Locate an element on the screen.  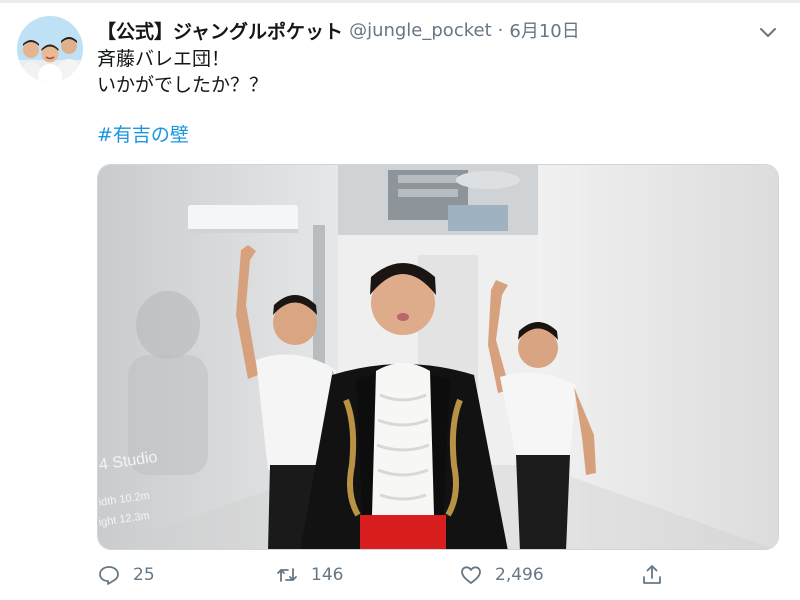
tweet-actions: 25 146 2,496 is located at coordinates (397, 575).